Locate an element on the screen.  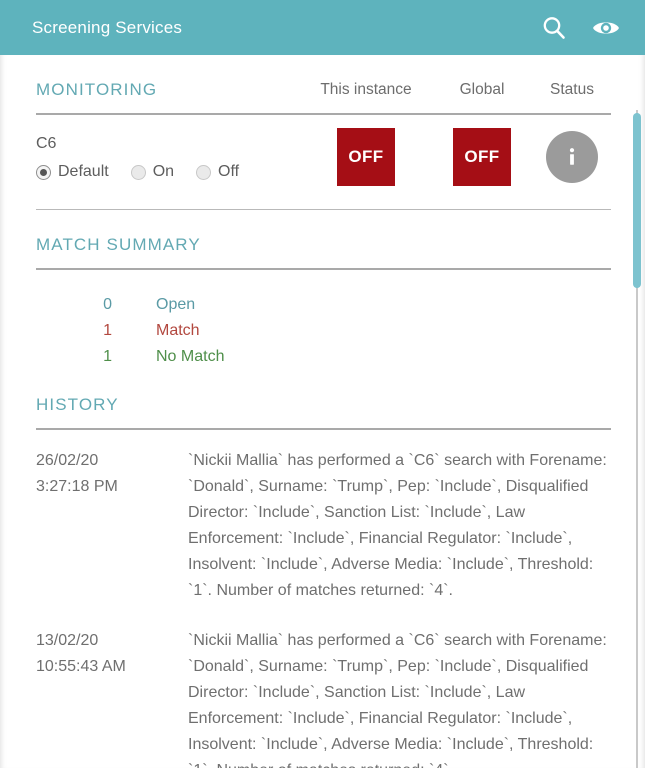
radio-dot-on is located at coordinates (138, 172).